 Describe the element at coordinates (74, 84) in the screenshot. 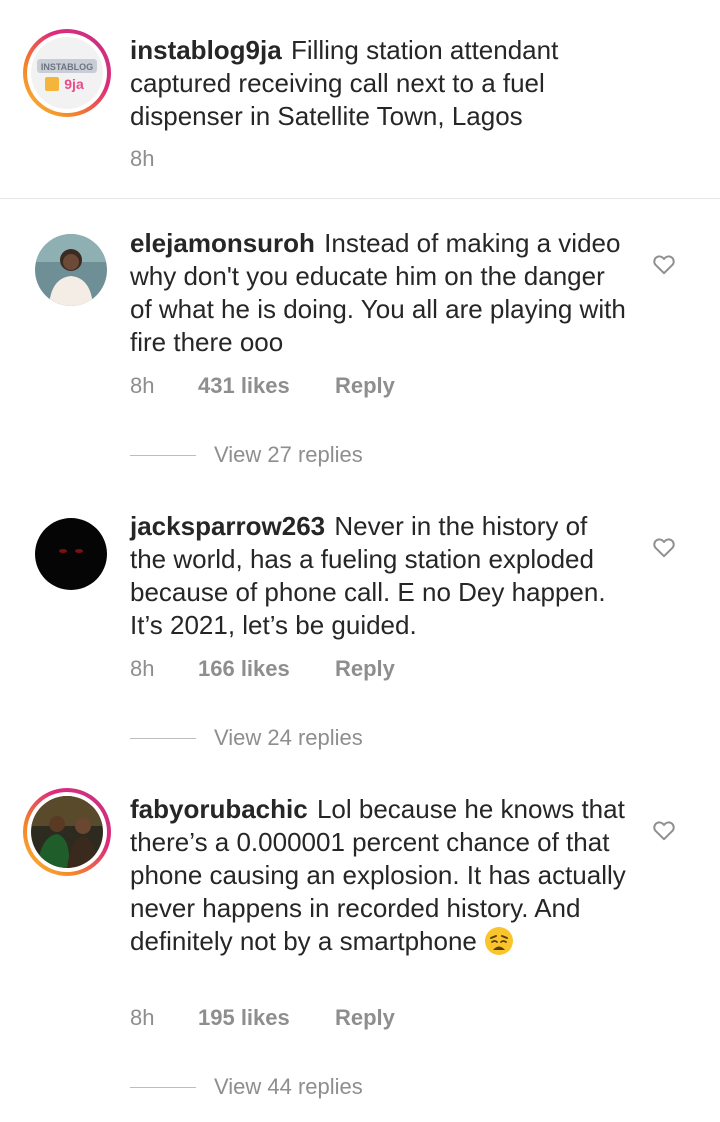

I see `svg-text: 9ja` at that location.